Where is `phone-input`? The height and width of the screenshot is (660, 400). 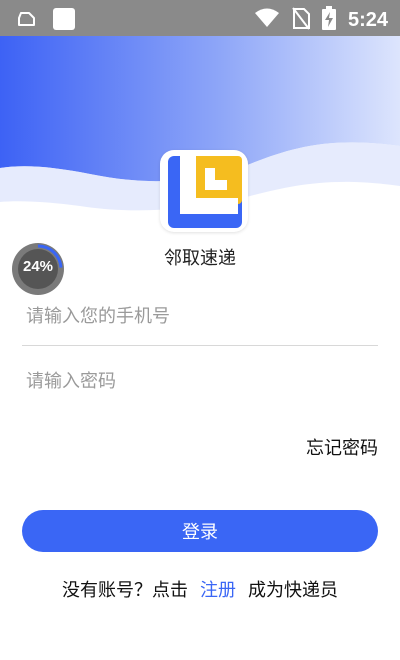 phone-input is located at coordinates (200, 316).